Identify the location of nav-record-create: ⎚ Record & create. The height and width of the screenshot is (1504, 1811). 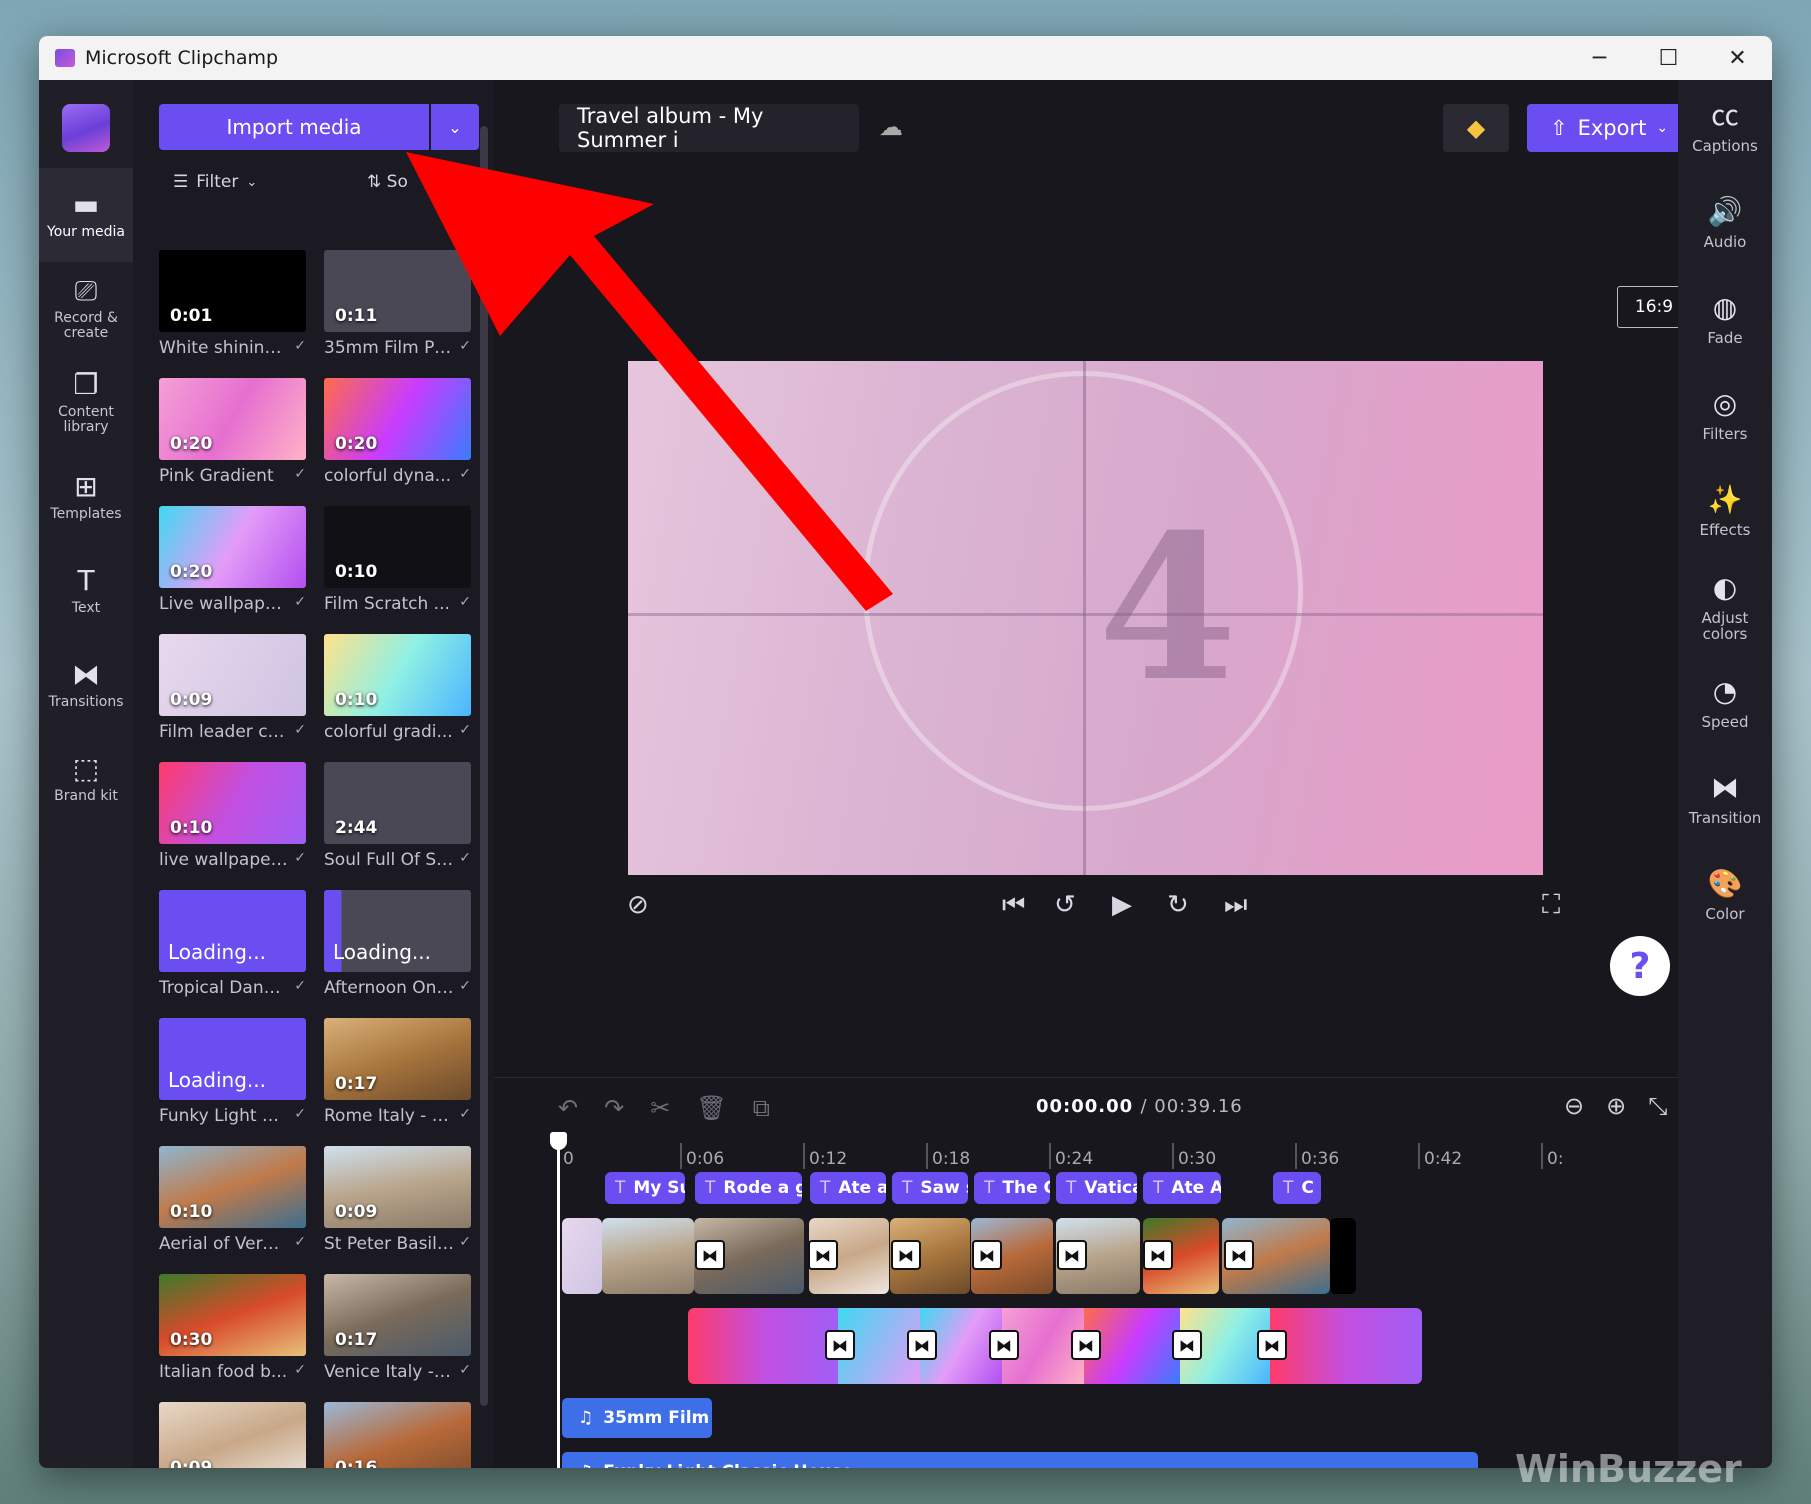
(86, 309).